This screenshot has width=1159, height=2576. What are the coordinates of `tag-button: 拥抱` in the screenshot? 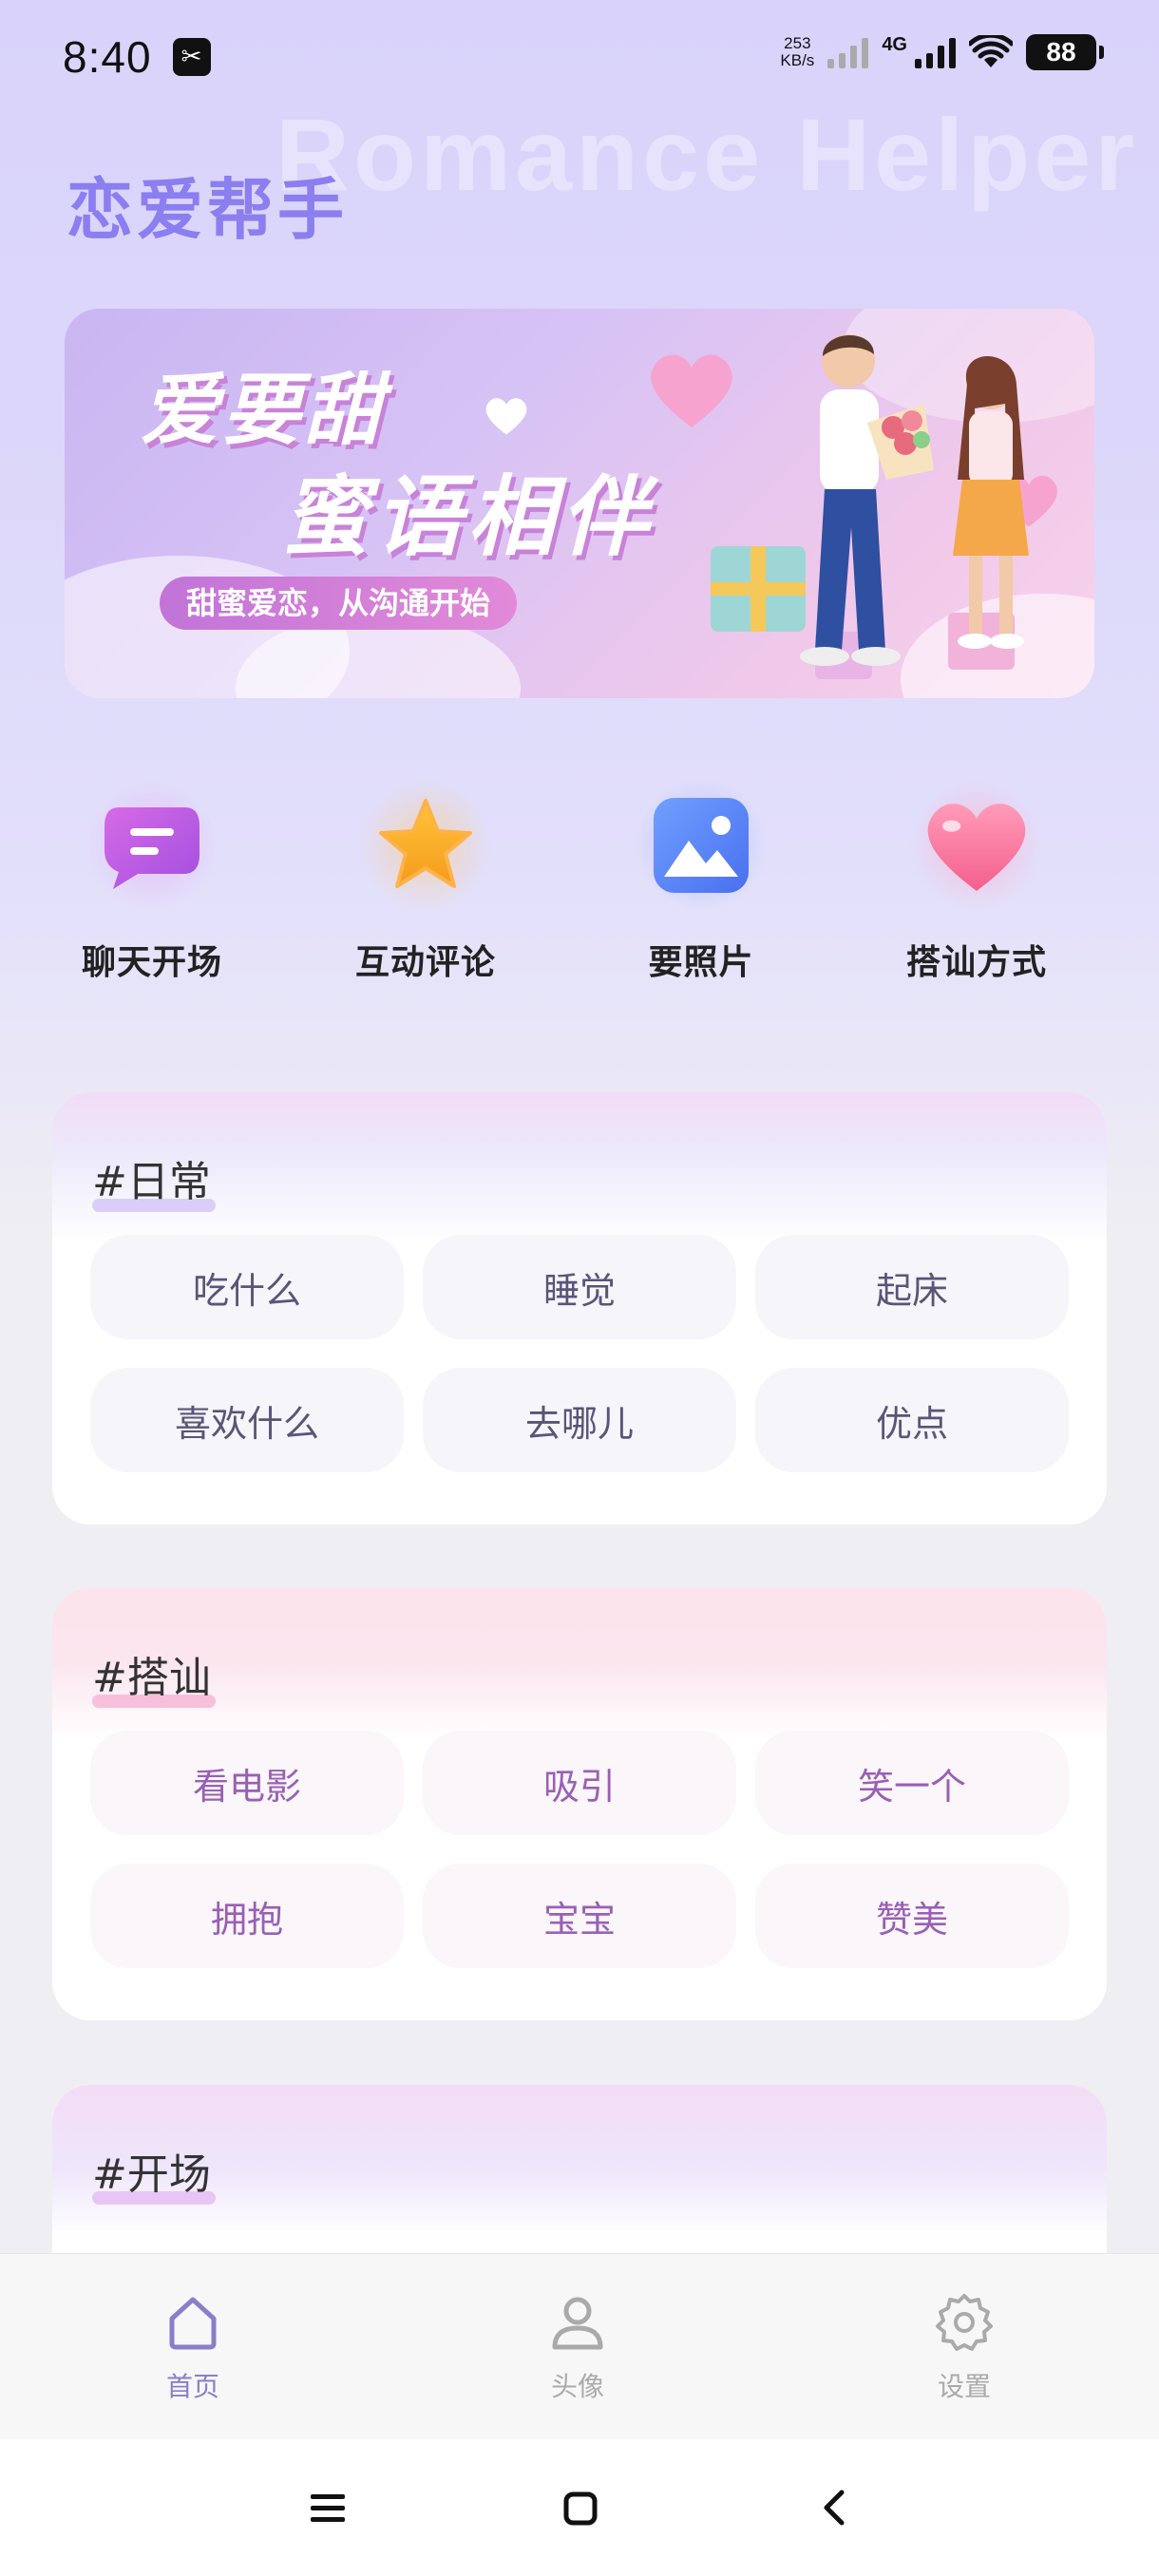 It's located at (247, 1916).